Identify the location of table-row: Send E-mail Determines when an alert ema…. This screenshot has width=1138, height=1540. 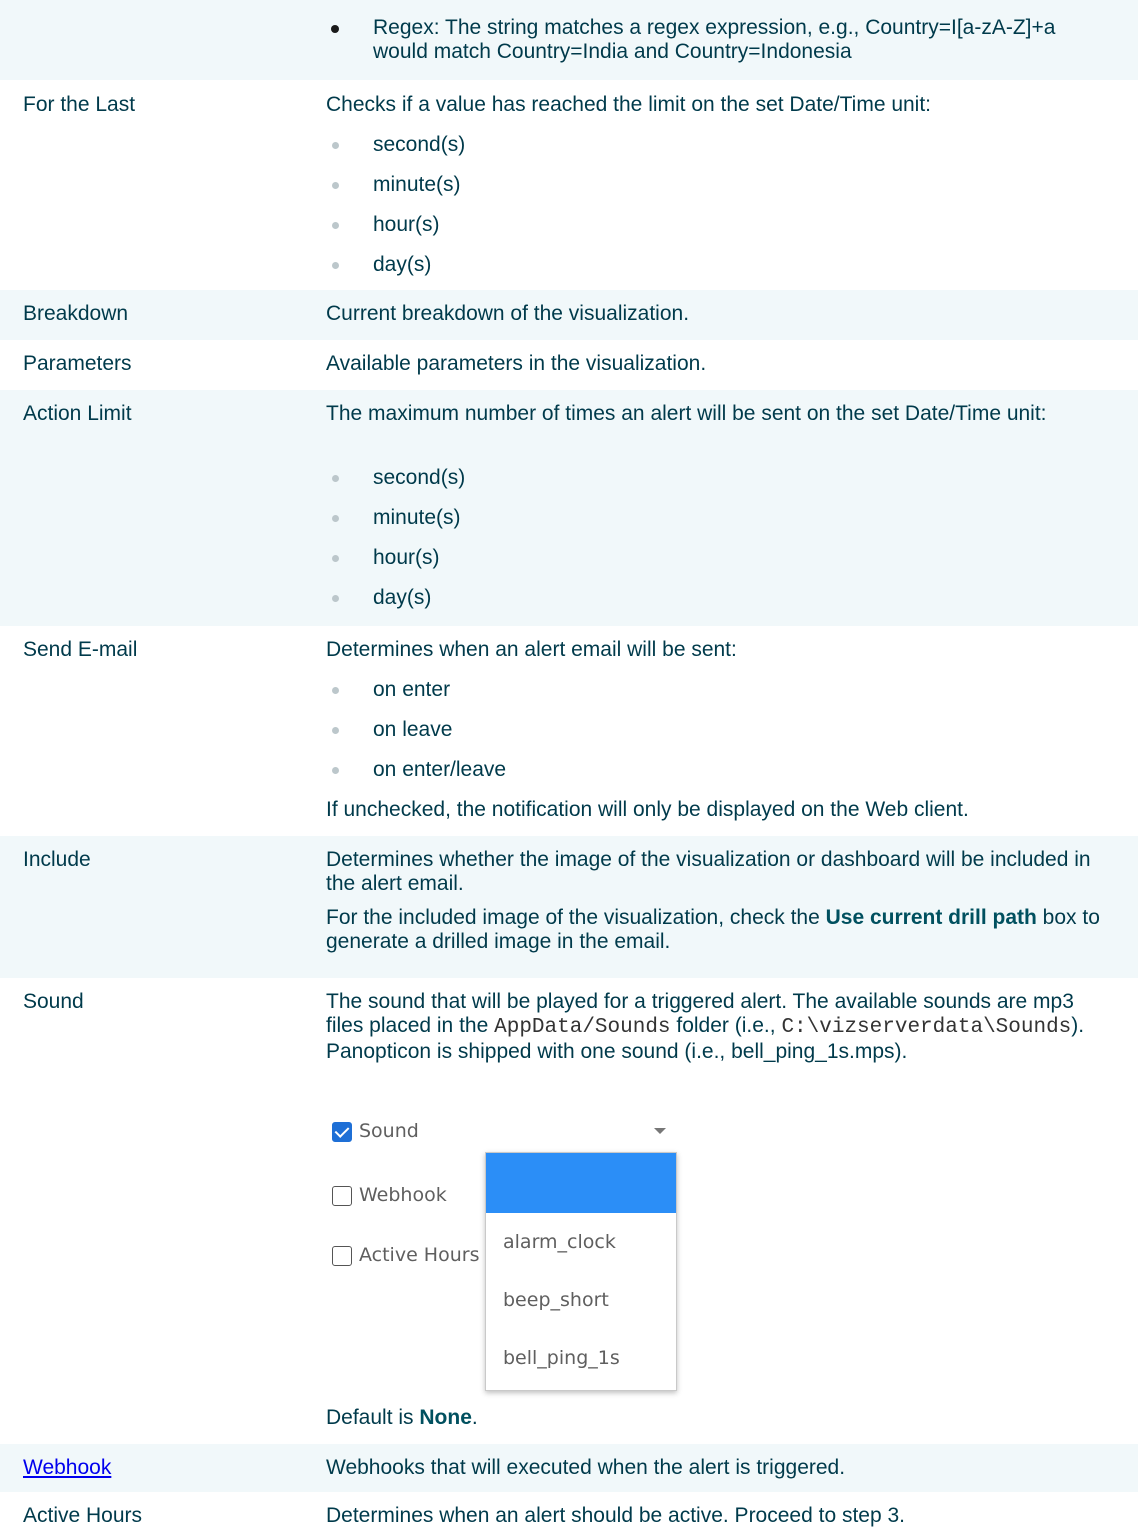
(569, 731).